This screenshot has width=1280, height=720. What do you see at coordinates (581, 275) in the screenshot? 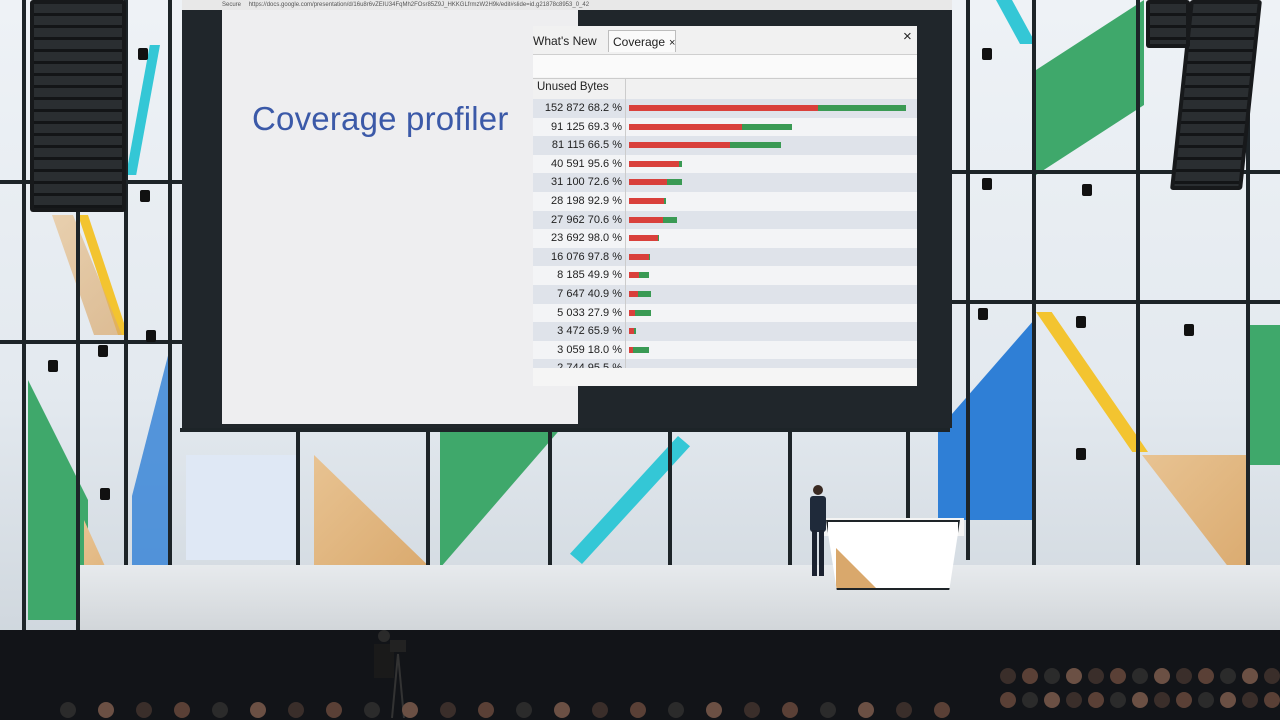
I see `row-label: 8 185 49.9 %` at bounding box center [581, 275].